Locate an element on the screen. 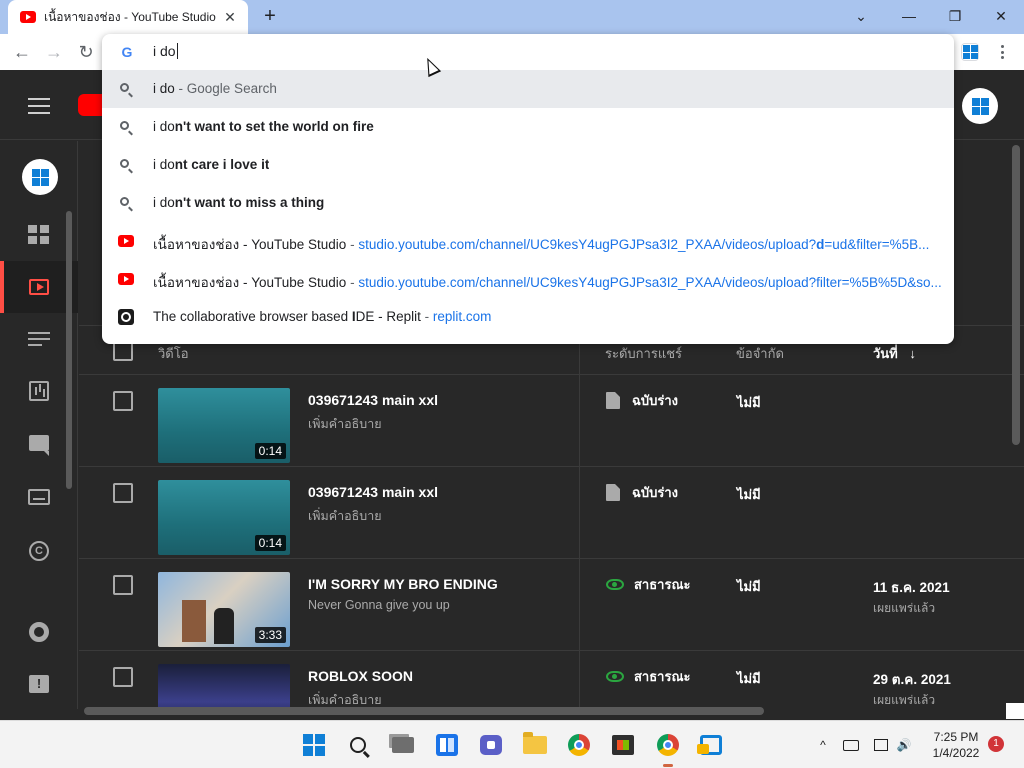 This screenshot has width=1024, height=768. chrome-profile-taskbar-button is located at coordinates (668, 749).